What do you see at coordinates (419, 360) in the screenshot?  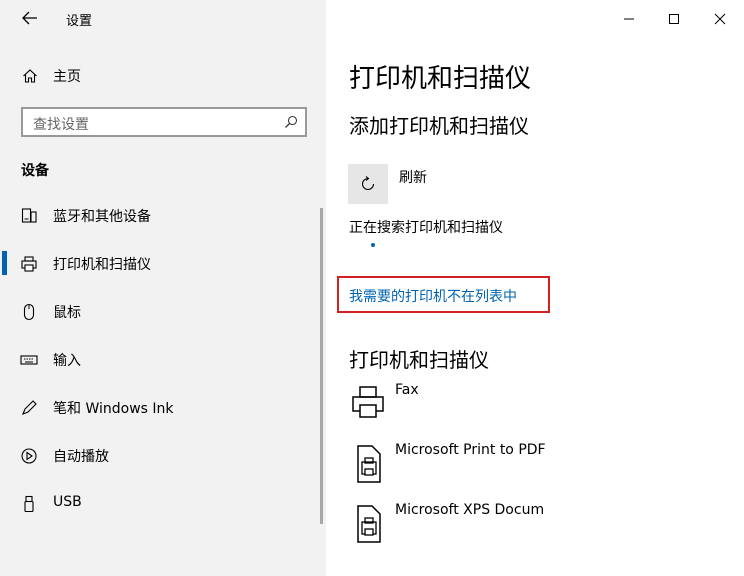 I see `printers-section-title: 打印机和扫描仪` at bounding box center [419, 360].